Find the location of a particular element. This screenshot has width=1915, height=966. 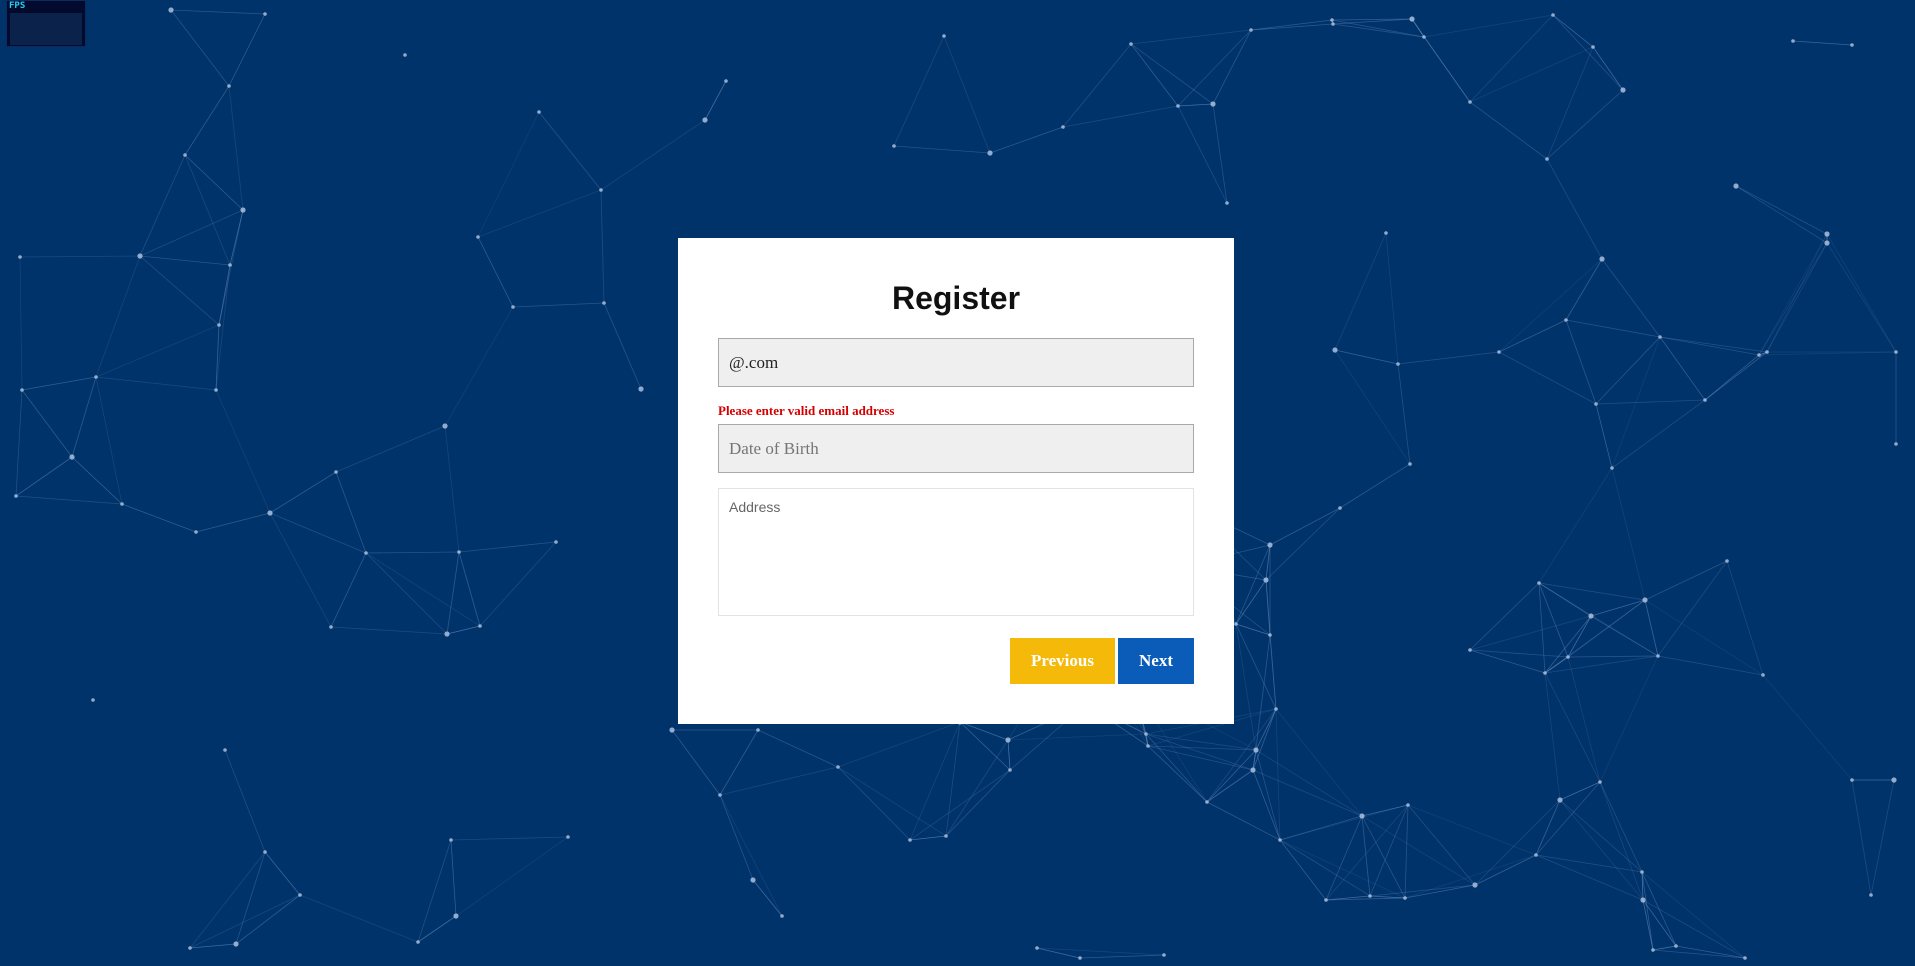

email-error-message: Please enter valid email address is located at coordinates (806, 410).